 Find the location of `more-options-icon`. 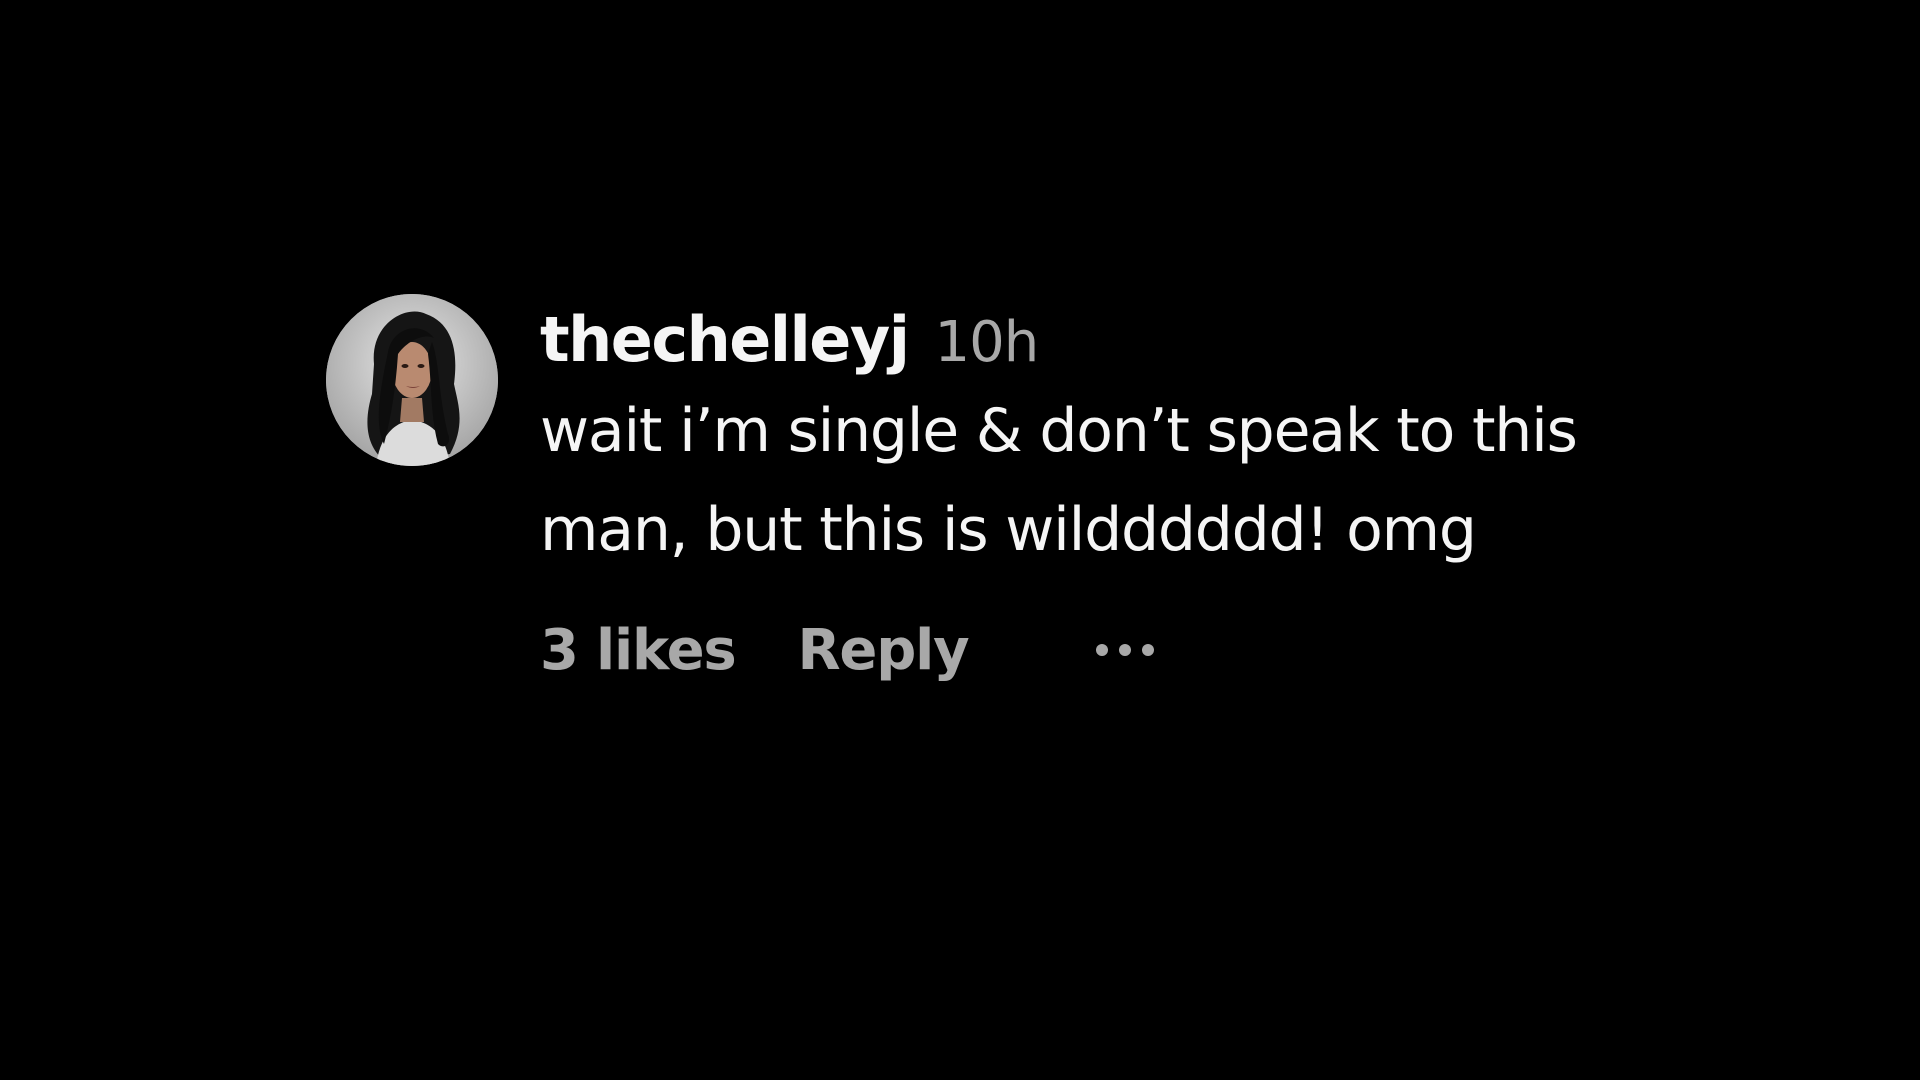

more-options-icon is located at coordinates (1125, 650).